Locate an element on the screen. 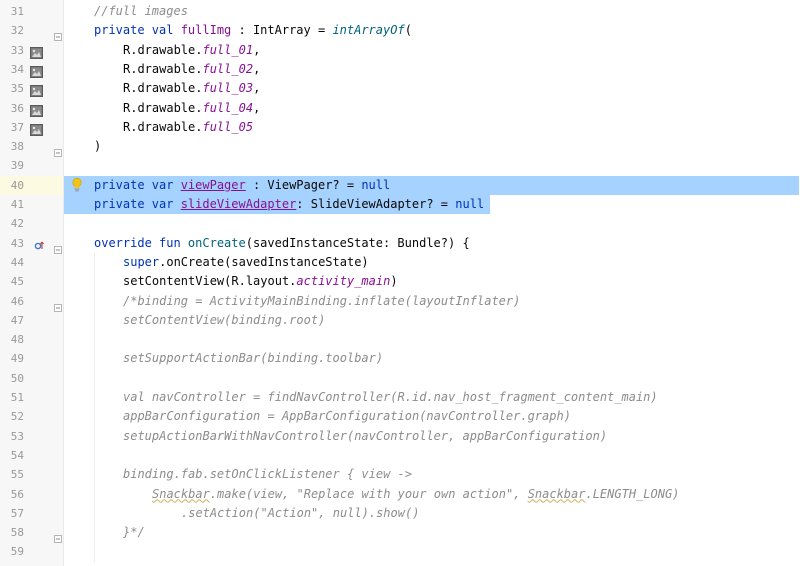 The width and height of the screenshot is (800, 566). code-text: }*/ is located at coordinates (134, 532).